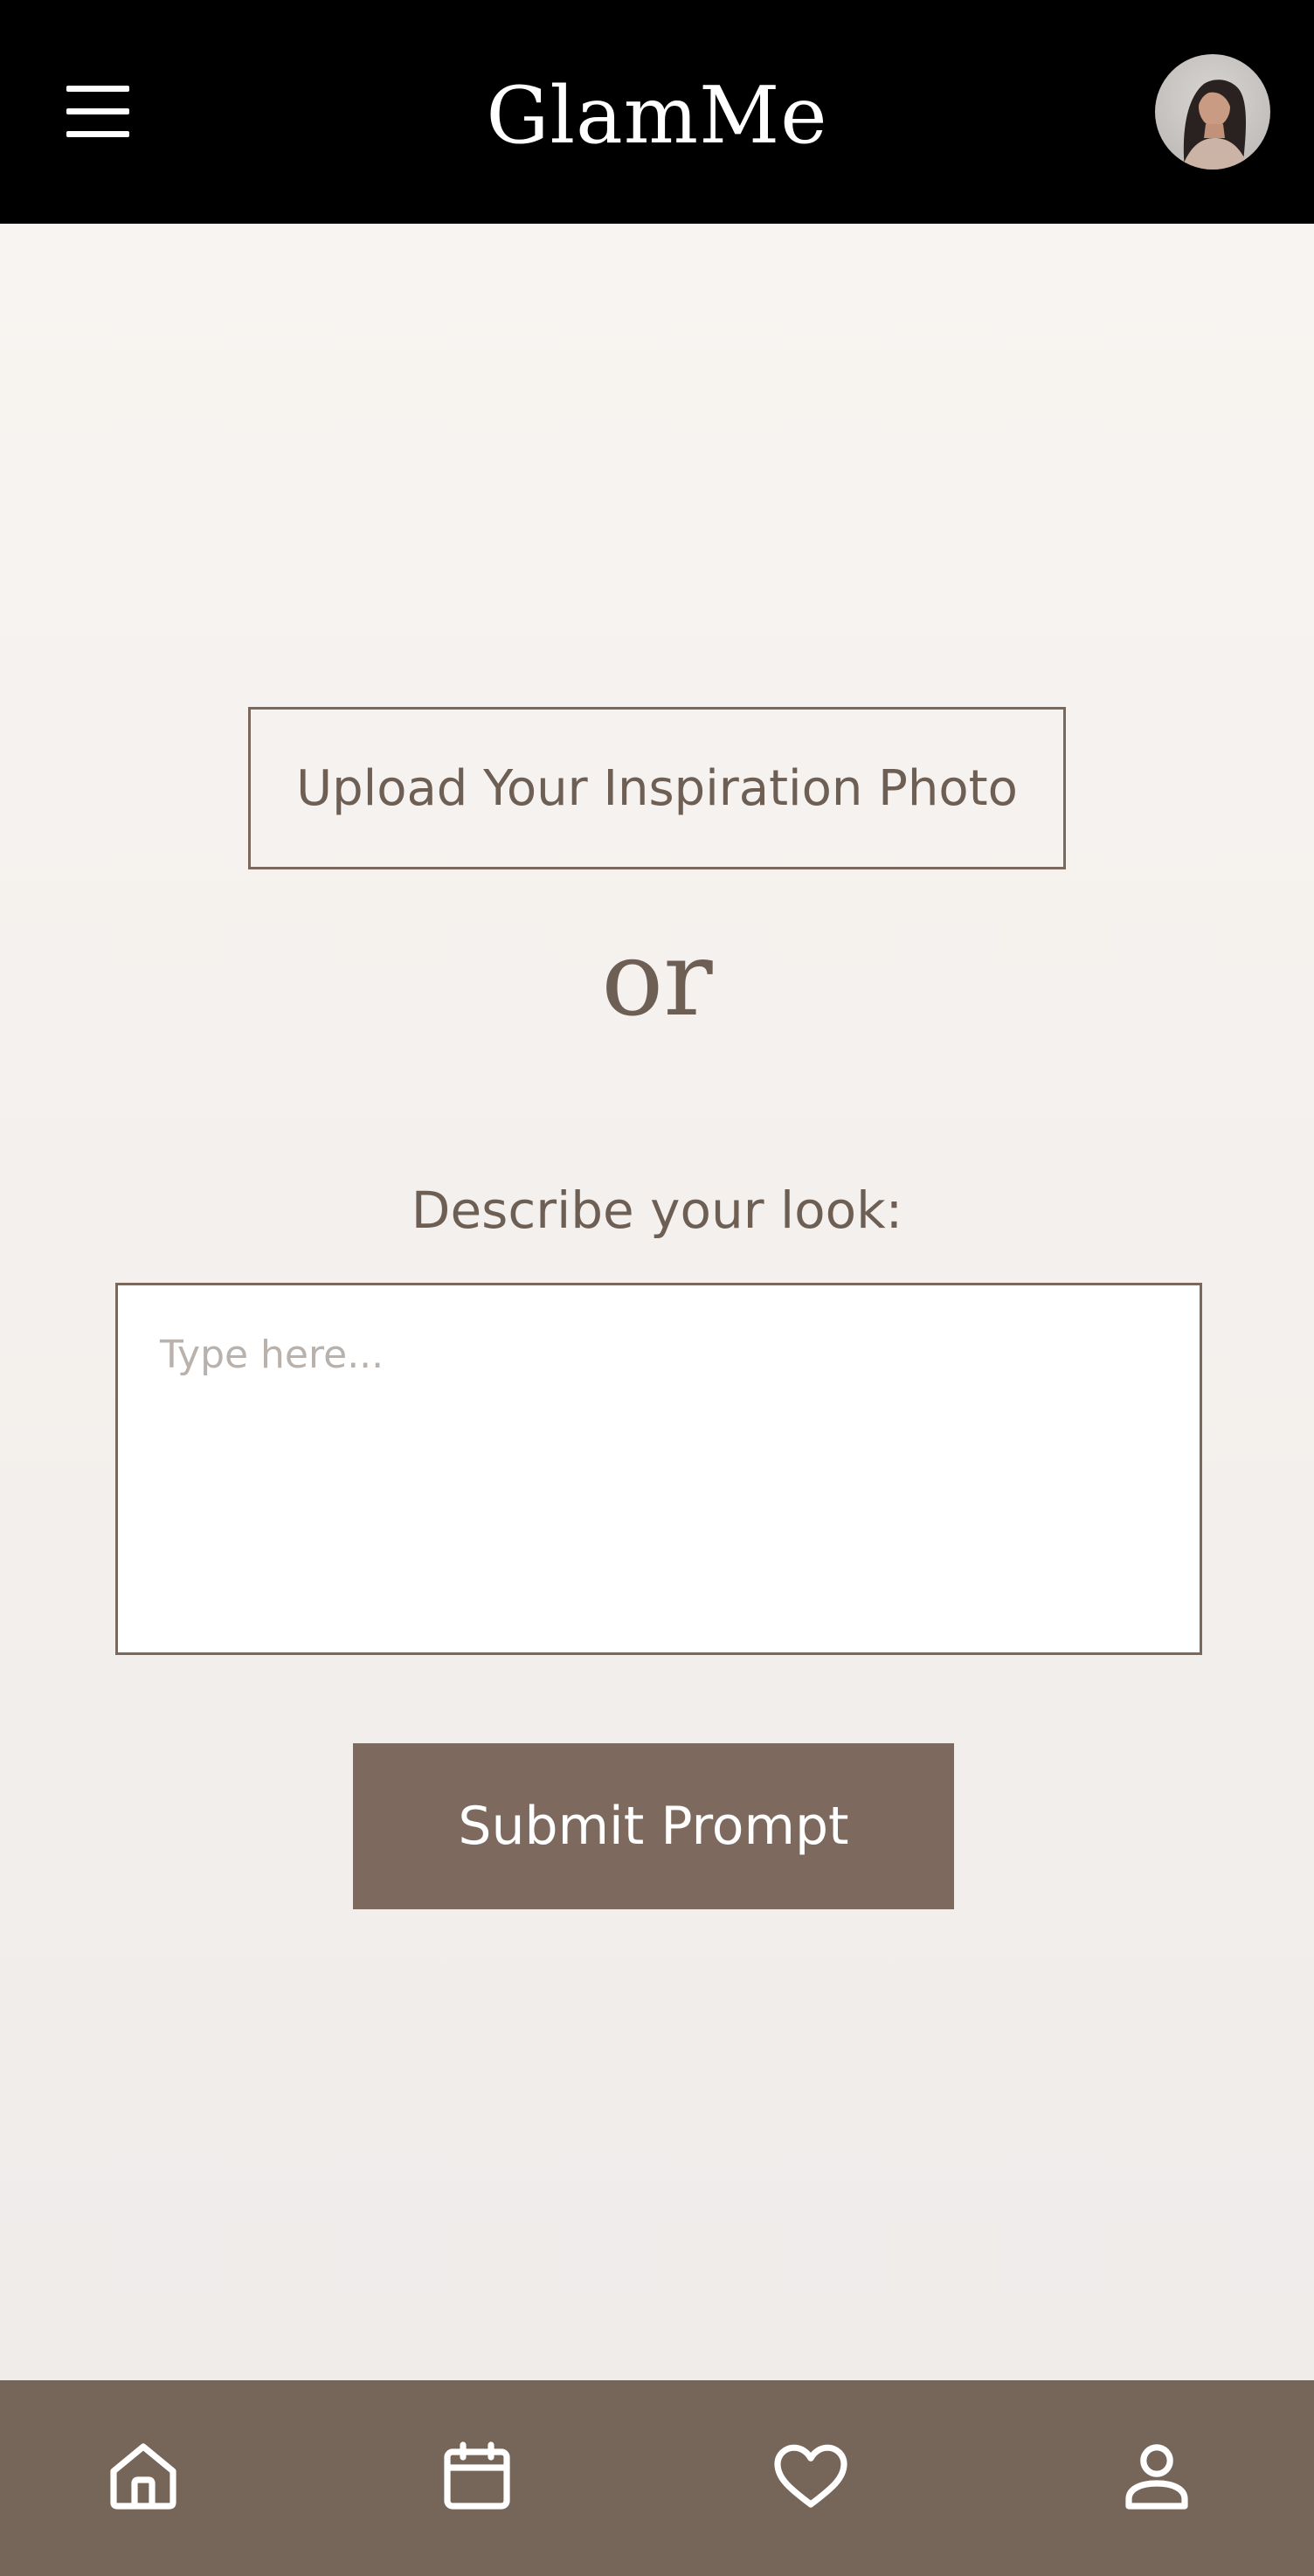  What do you see at coordinates (657, 116) in the screenshot?
I see `app-title: GlamMe` at bounding box center [657, 116].